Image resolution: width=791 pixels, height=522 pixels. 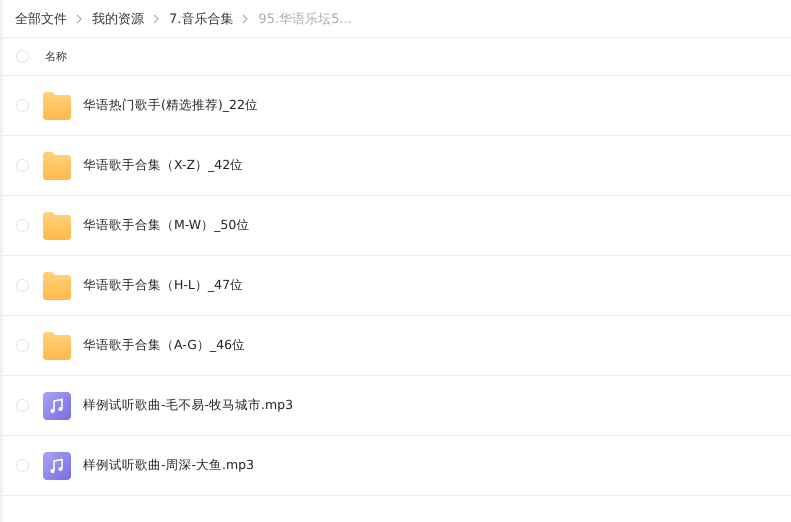 What do you see at coordinates (170, 105) in the screenshot?
I see `file-name: 华语热门歌手(精选推荐)_22位` at bounding box center [170, 105].